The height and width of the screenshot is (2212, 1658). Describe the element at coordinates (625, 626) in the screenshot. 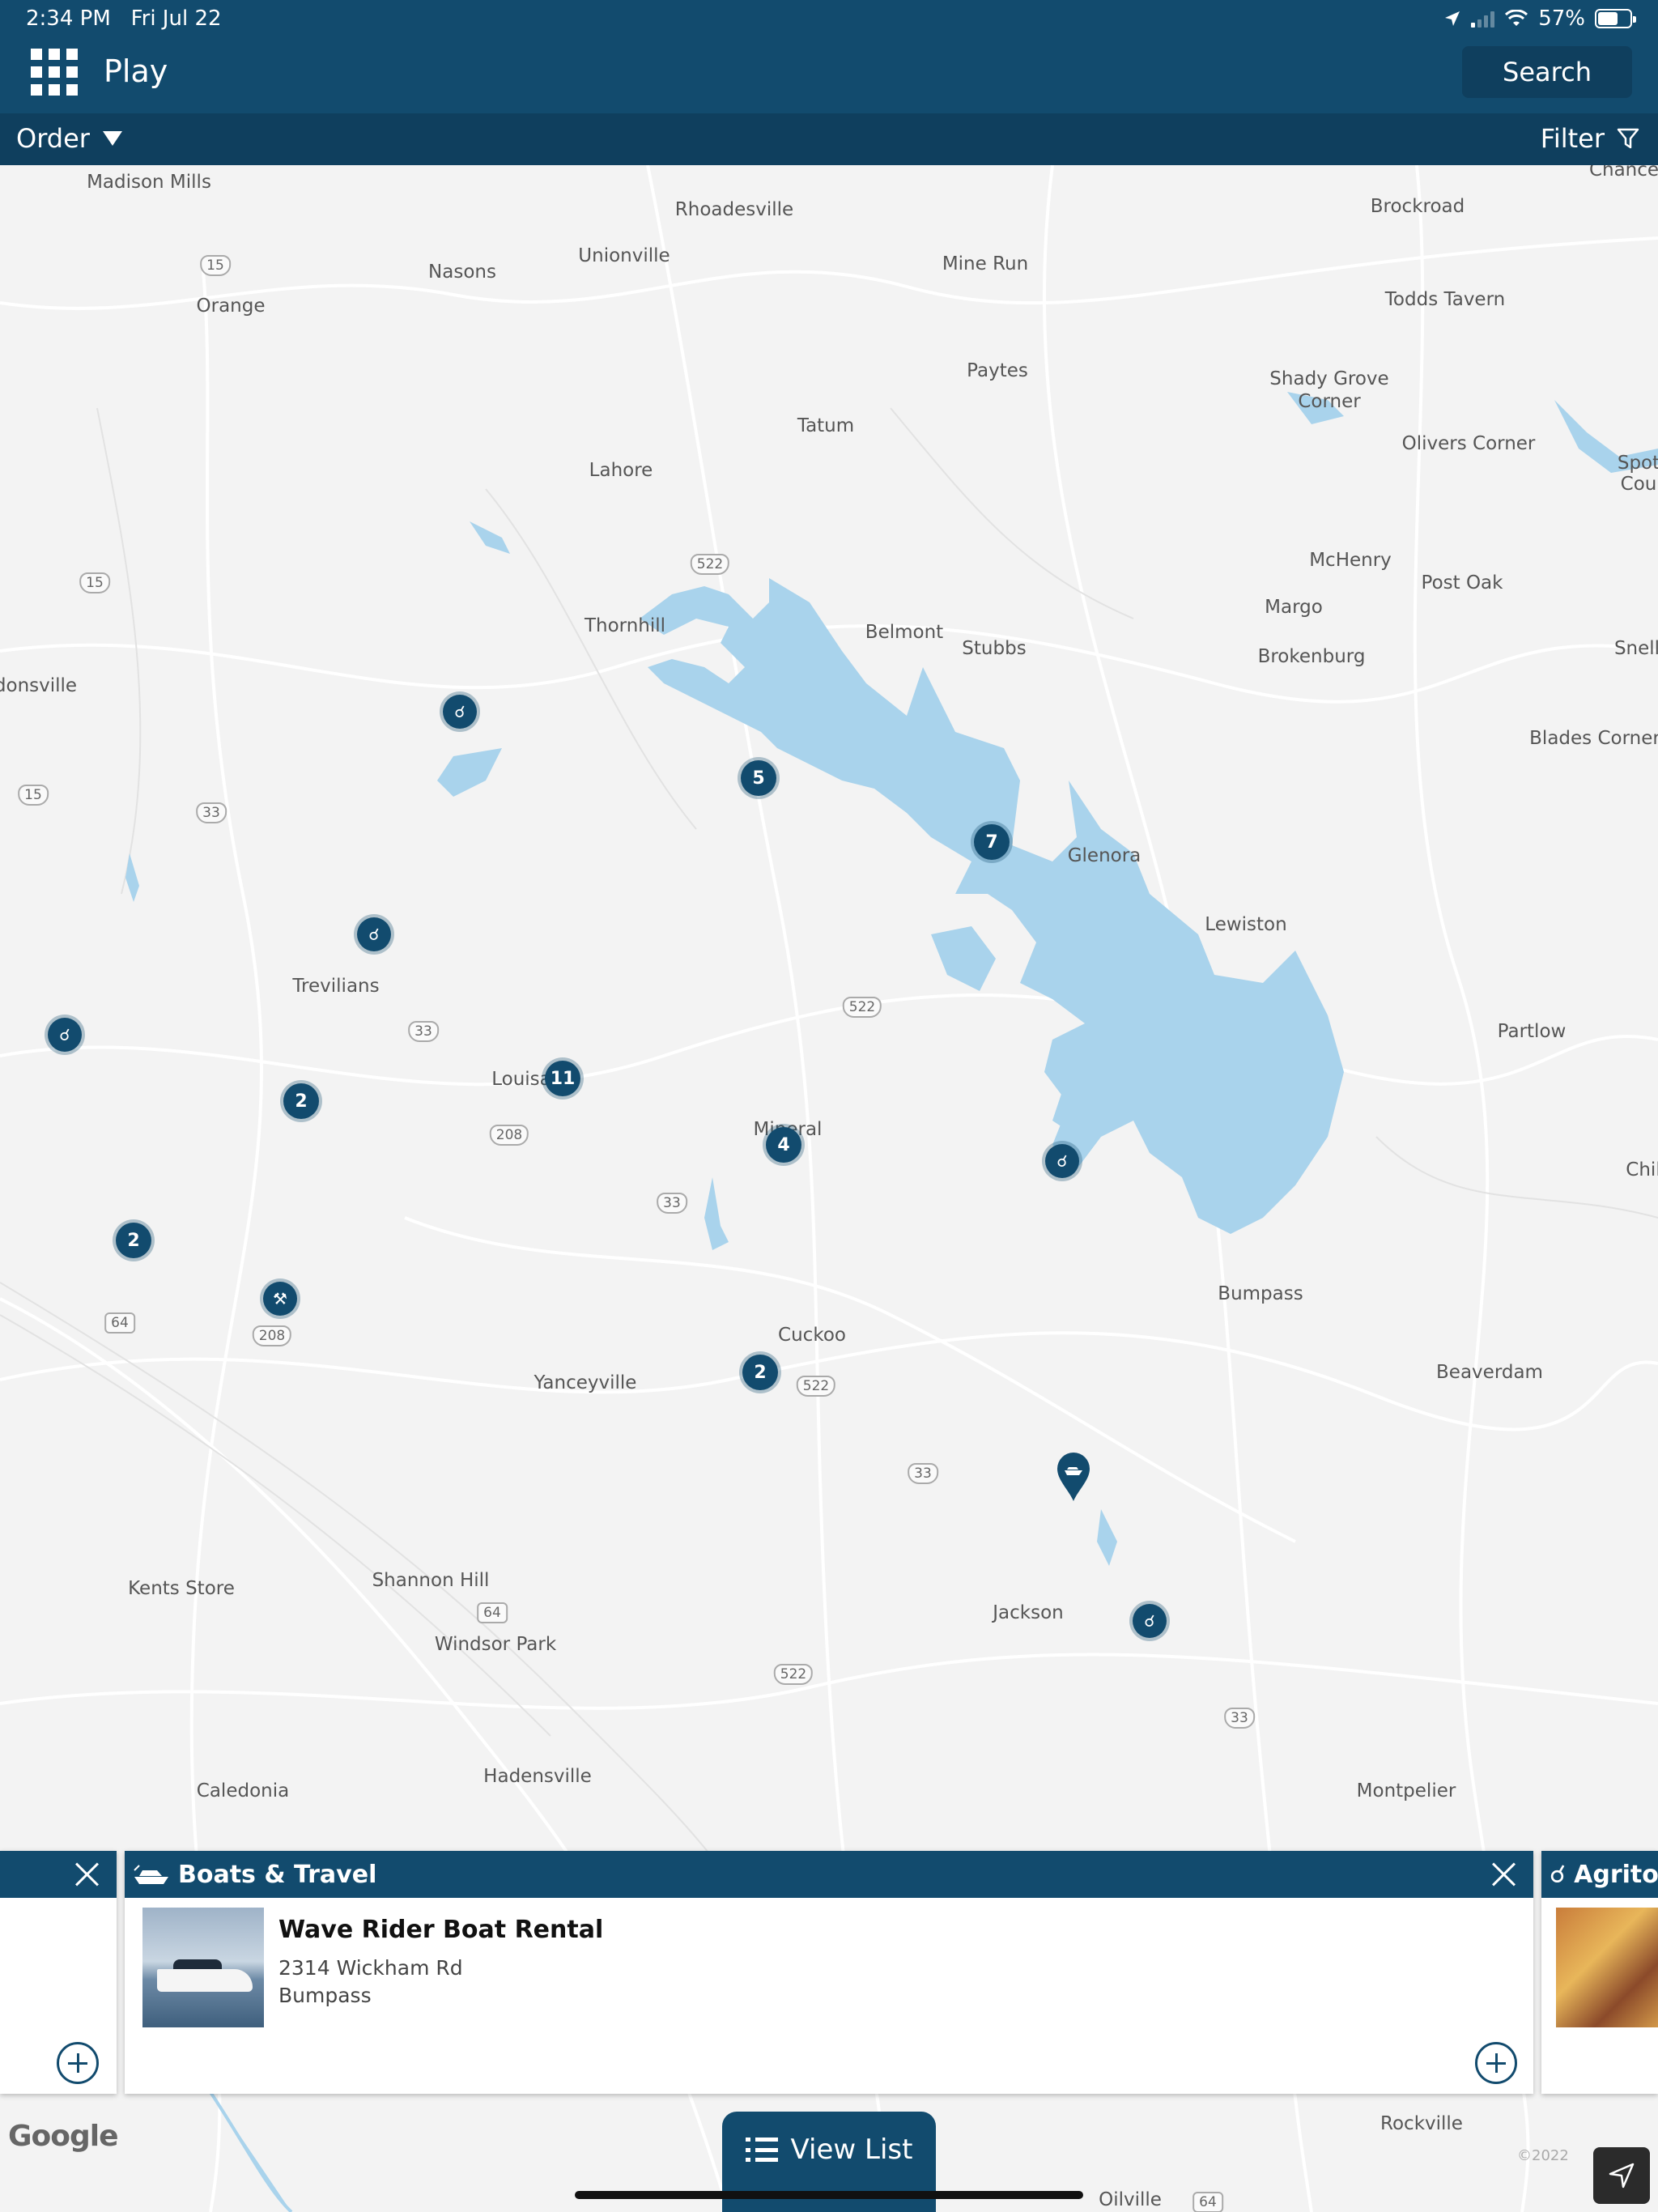

I see `place-label: Thornhill` at that location.